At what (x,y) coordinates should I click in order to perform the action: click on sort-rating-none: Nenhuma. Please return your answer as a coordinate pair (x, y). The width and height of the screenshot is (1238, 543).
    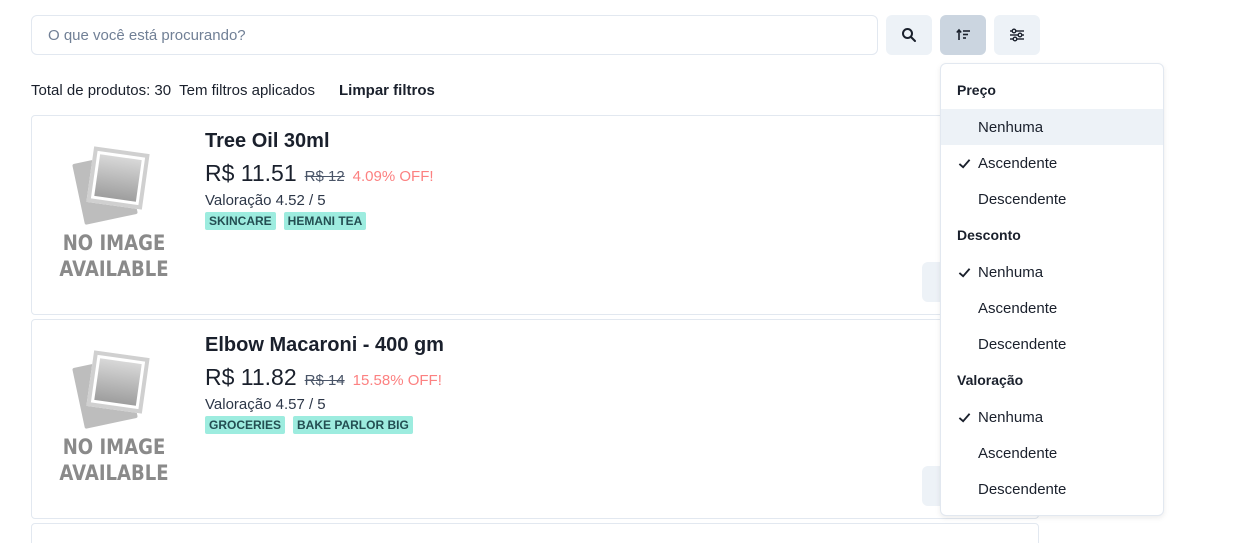
    Looking at the image, I should click on (1052, 417).